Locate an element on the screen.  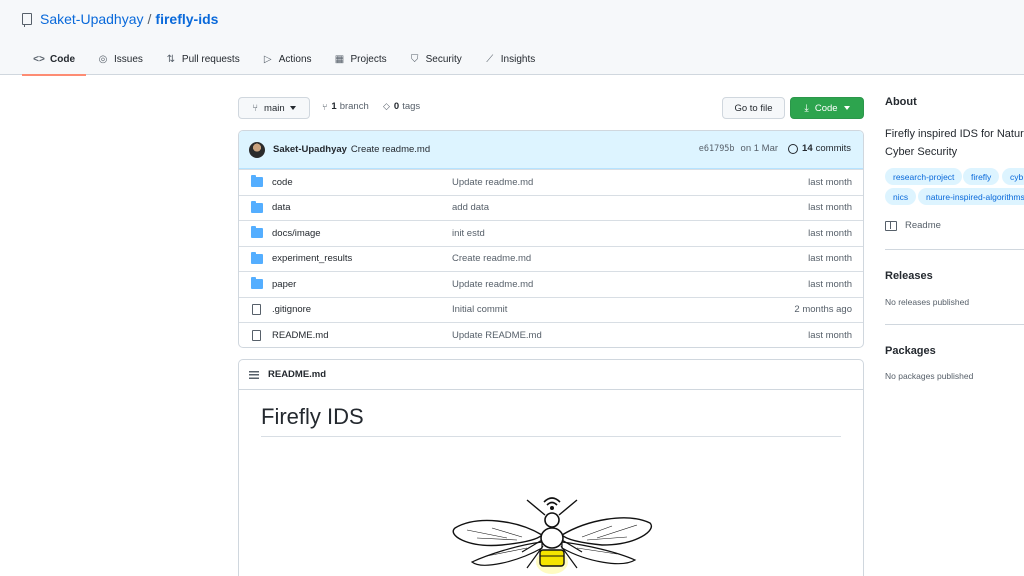
go-to-file-button: Go to file is located at coordinates (753, 108).